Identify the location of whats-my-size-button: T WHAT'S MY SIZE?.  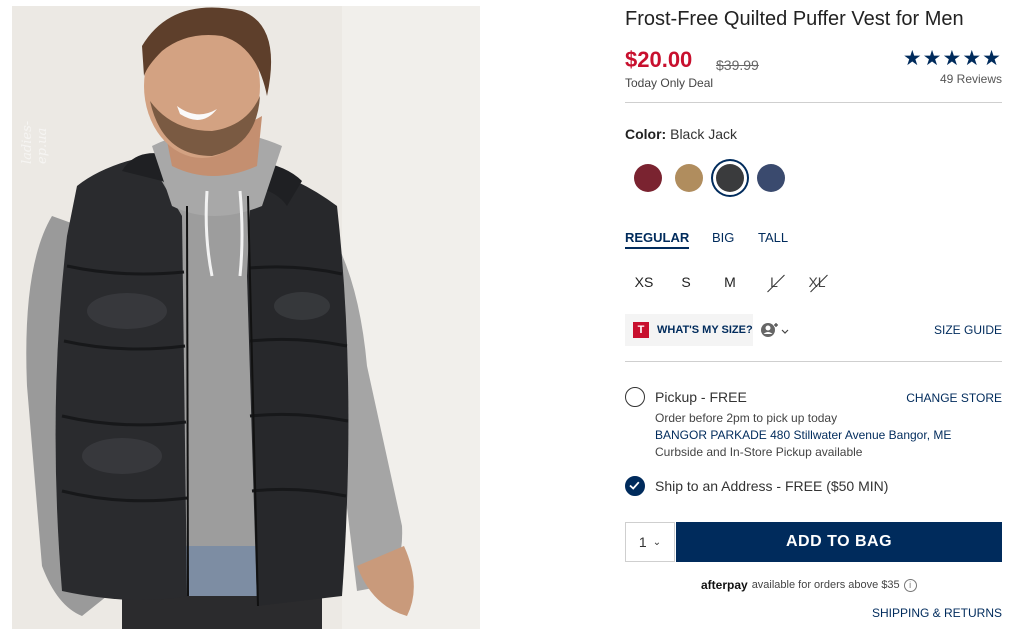
(689, 330).